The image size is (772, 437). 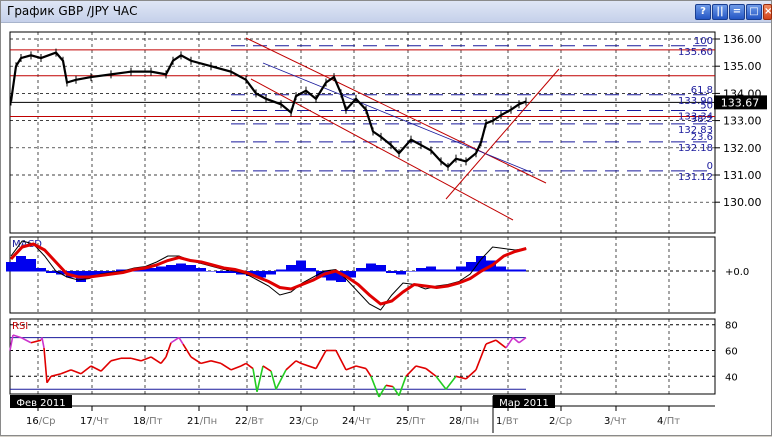 I want to click on fibonacci-price-label: 132.18, so click(x=695, y=148).